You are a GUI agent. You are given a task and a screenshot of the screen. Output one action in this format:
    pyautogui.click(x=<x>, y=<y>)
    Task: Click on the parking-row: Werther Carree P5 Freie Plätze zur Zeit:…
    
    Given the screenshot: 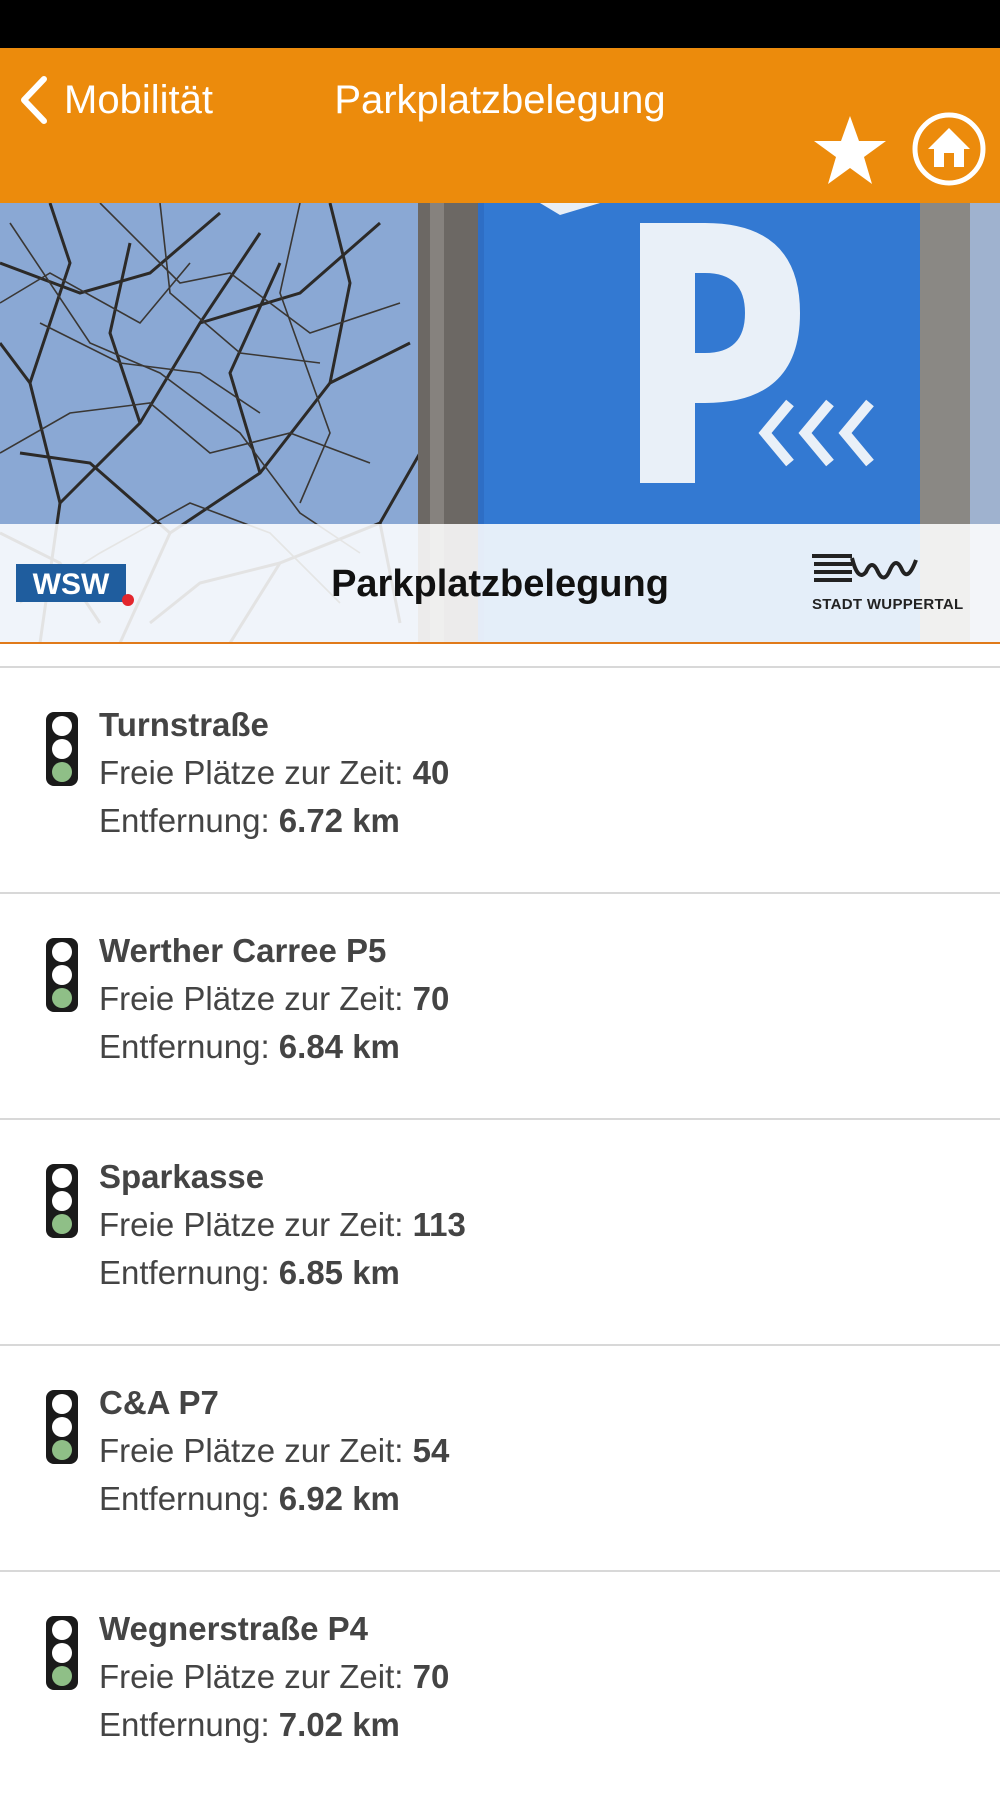 What is the action you would take?
    pyautogui.click(x=500, y=1007)
    